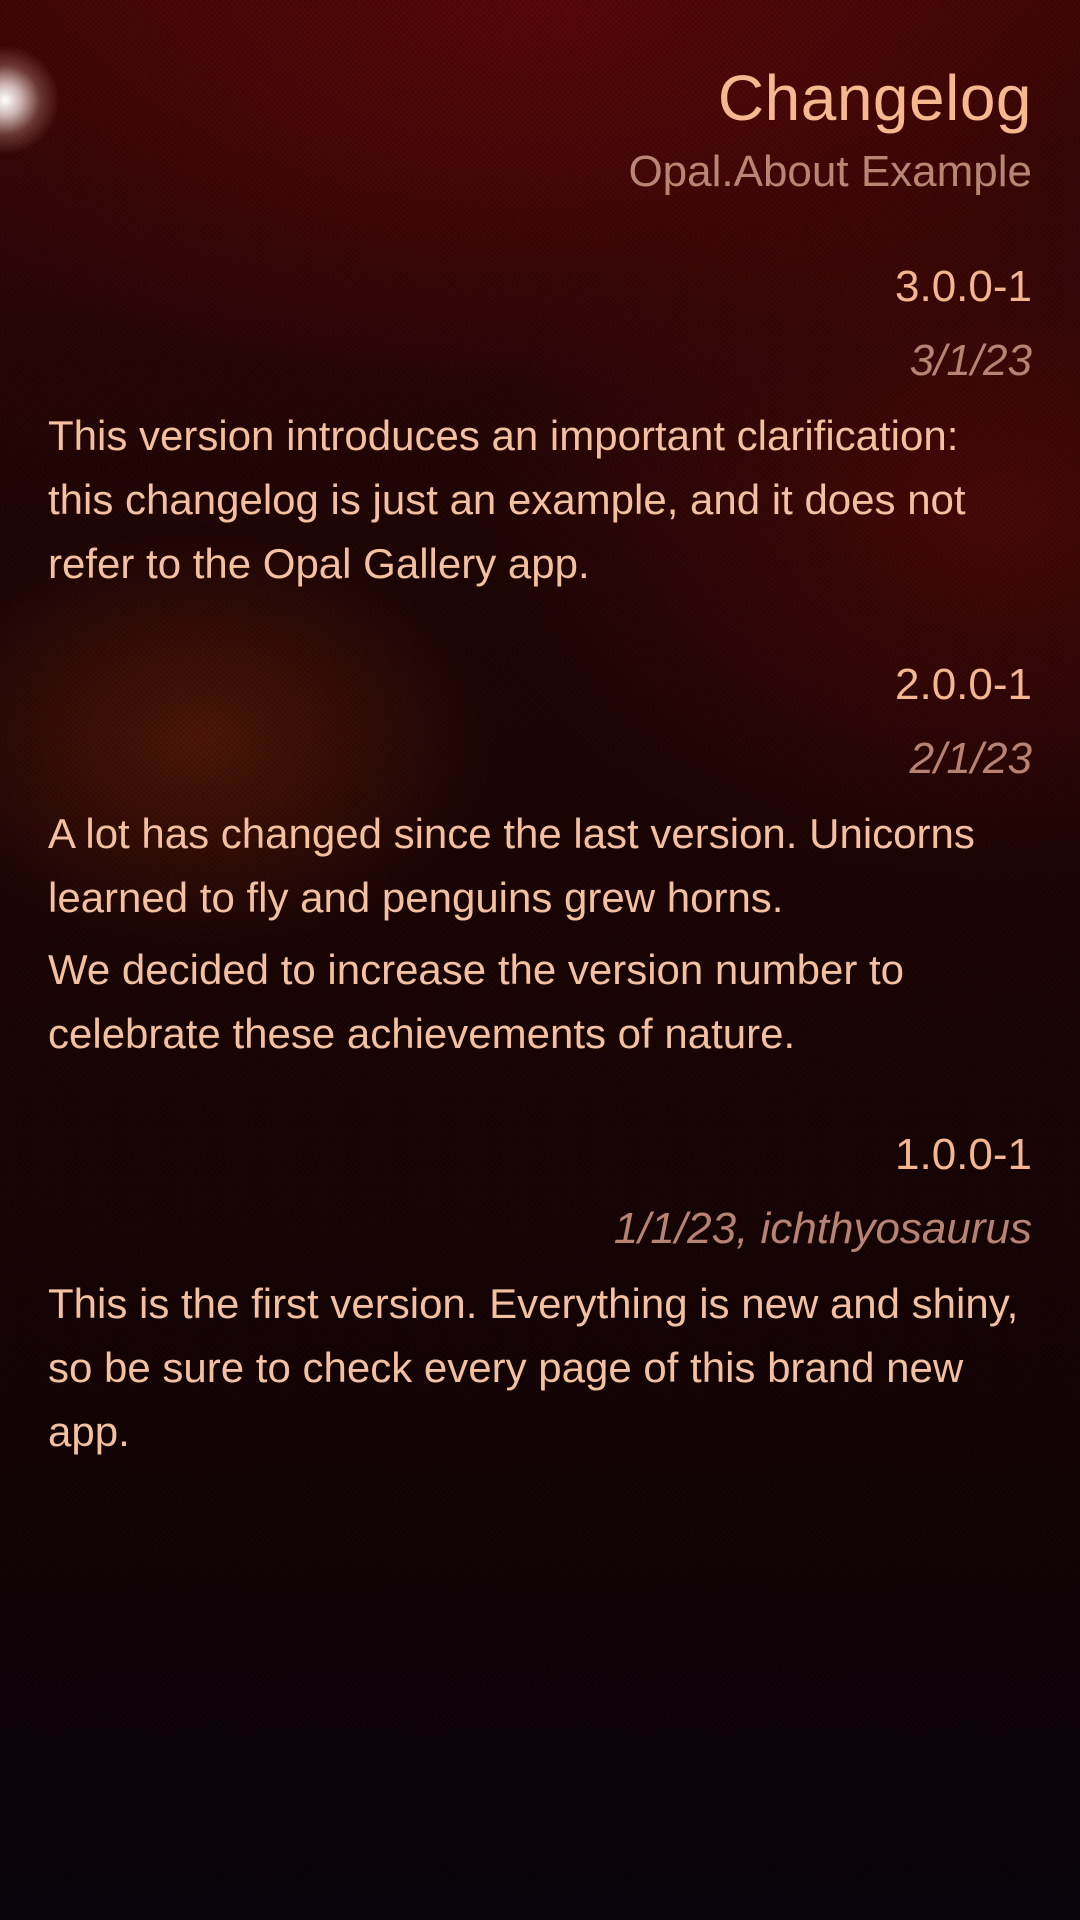  I want to click on page-subtitle: Opal.About Example, so click(830, 171).